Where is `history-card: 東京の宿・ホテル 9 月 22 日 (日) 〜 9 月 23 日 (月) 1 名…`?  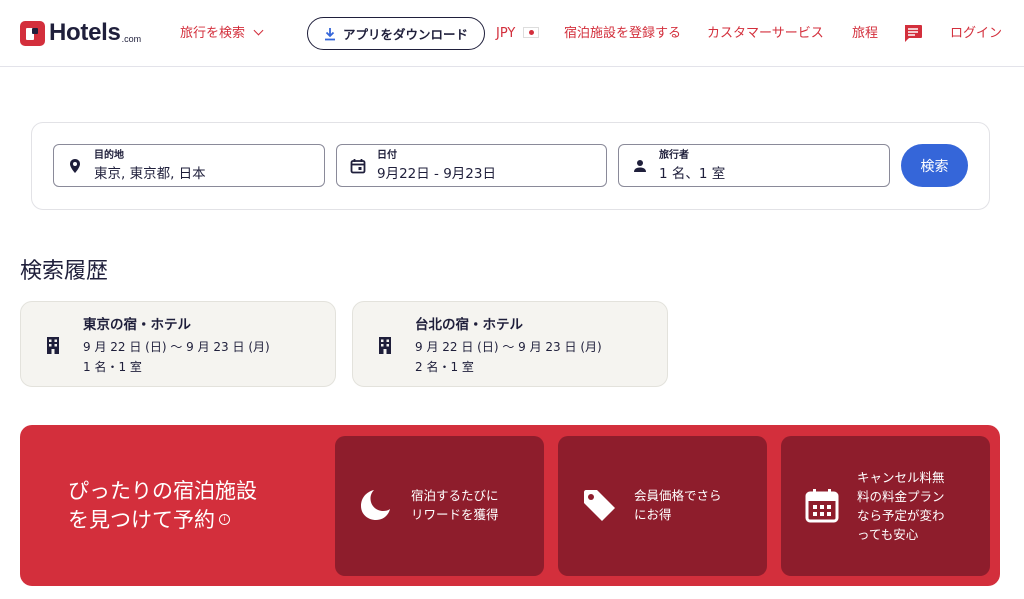
history-card: 東京の宿・ホテル 9 月 22 日 (日) 〜 9 月 23 日 (月) 1 名… is located at coordinates (178, 344).